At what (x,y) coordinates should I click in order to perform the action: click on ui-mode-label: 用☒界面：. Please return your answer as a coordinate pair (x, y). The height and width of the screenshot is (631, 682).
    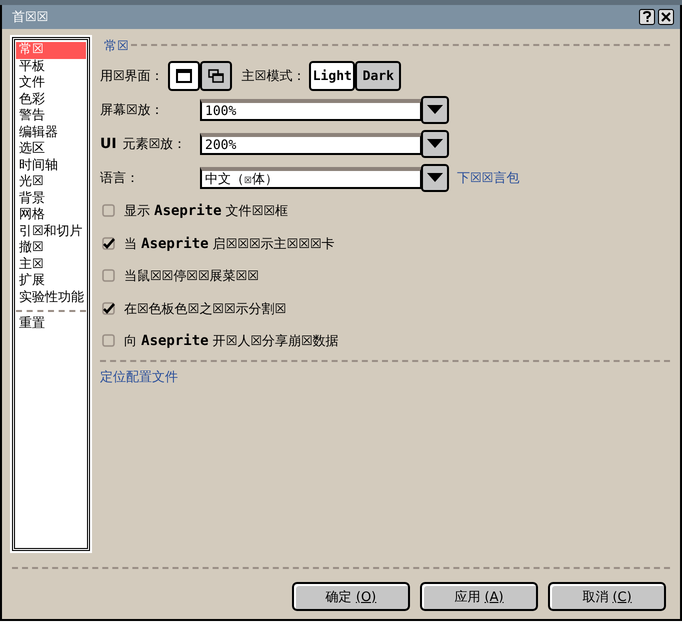
    Looking at the image, I should click on (132, 76).